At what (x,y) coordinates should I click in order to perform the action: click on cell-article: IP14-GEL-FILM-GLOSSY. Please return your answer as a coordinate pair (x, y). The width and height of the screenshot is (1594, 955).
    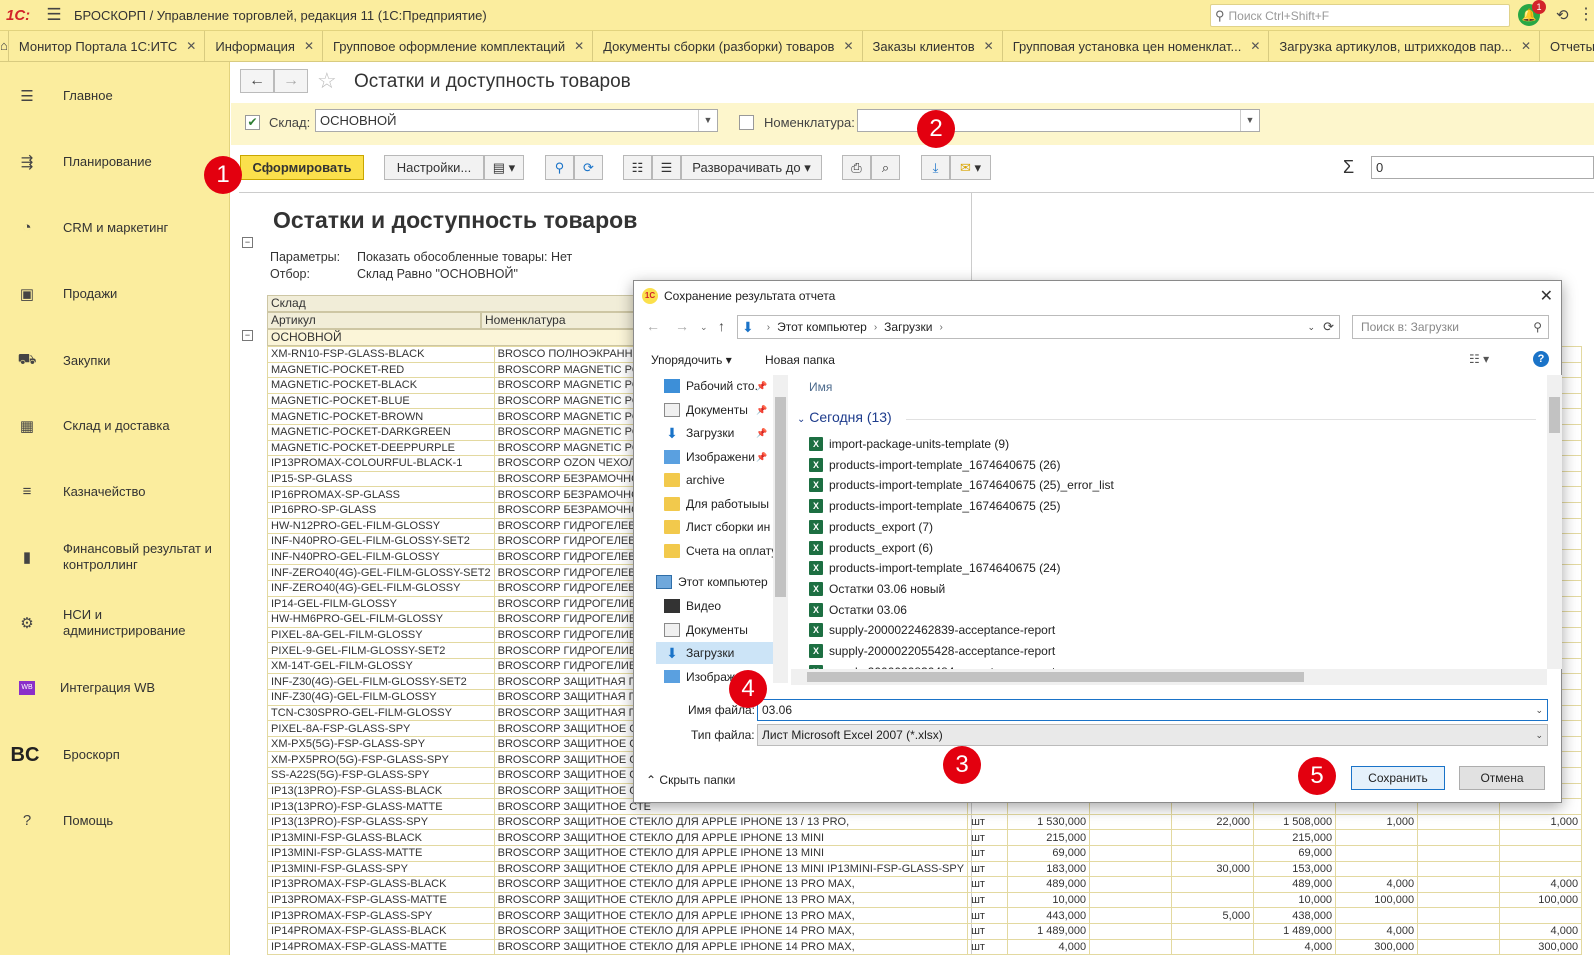
    Looking at the image, I should click on (381, 604).